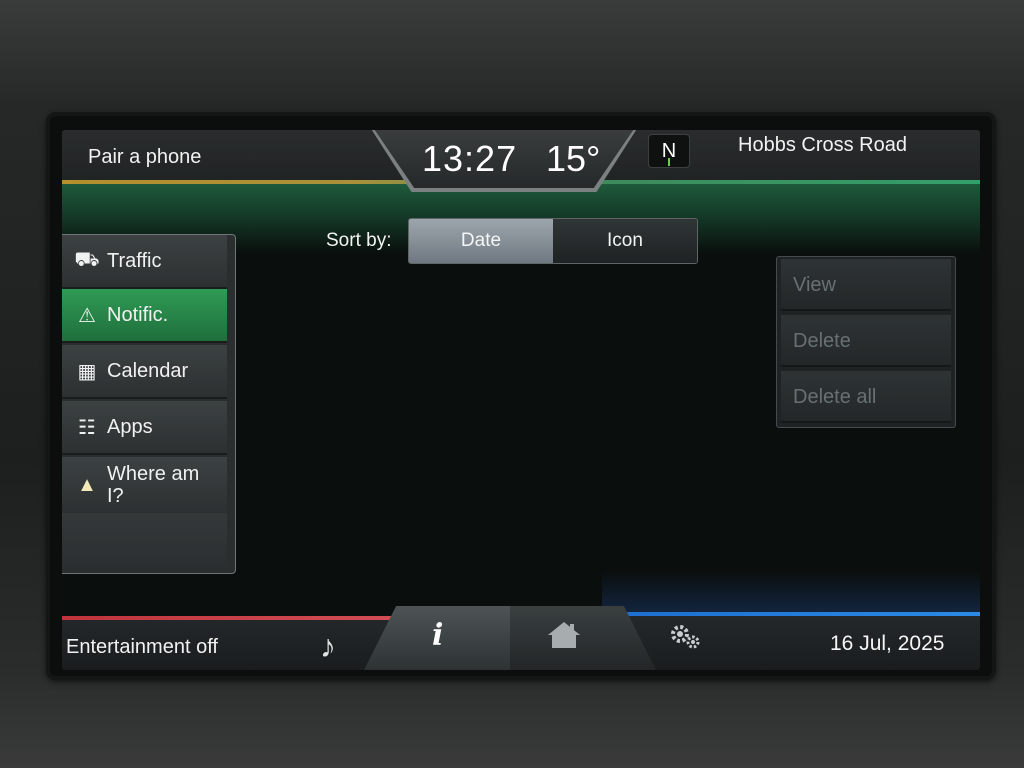 The image size is (1024, 768). Describe the element at coordinates (328, 646) in the screenshot. I see `music-note-icon: ♪` at that location.